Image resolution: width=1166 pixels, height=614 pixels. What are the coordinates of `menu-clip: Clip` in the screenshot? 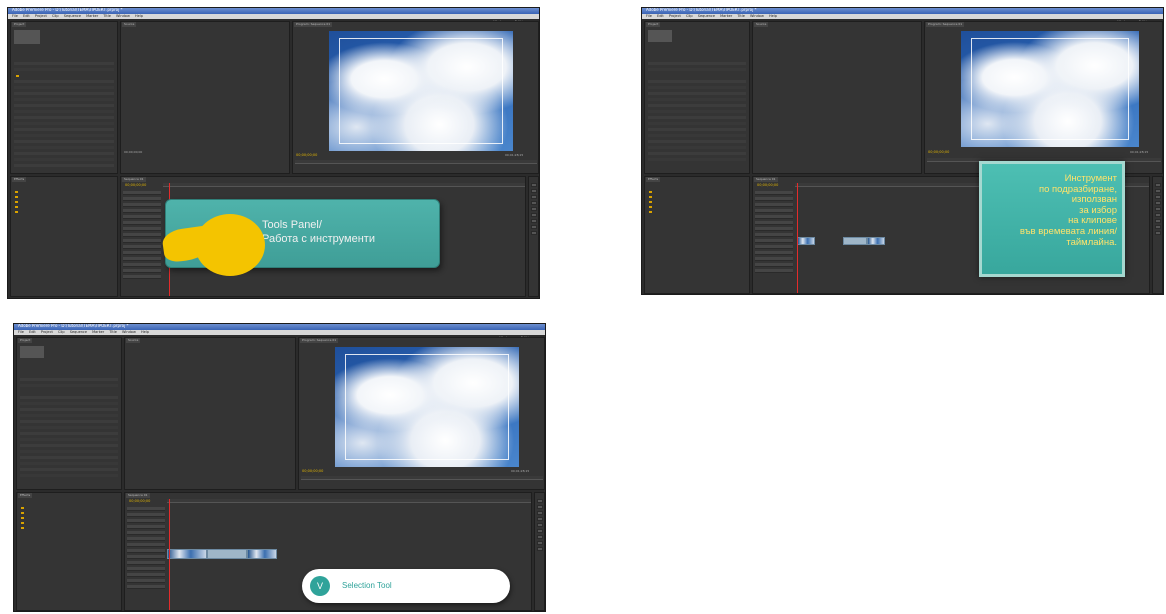 It's located at (61, 332).